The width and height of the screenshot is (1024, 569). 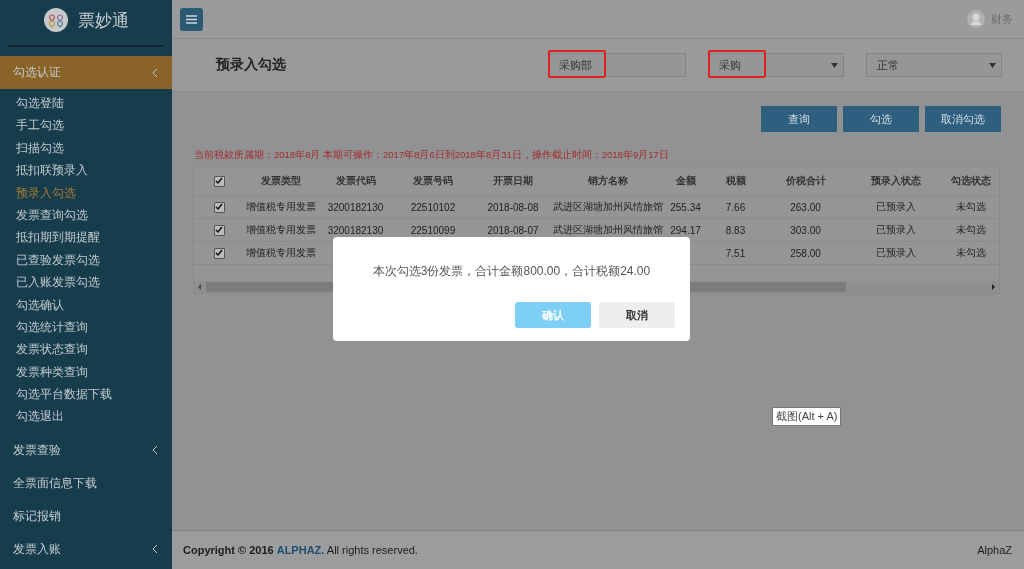 What do you see at coordinates (513, 207) in the screenshot?
I see `table-cell-text: 2018-08-08` at bounding box center [513, 207].